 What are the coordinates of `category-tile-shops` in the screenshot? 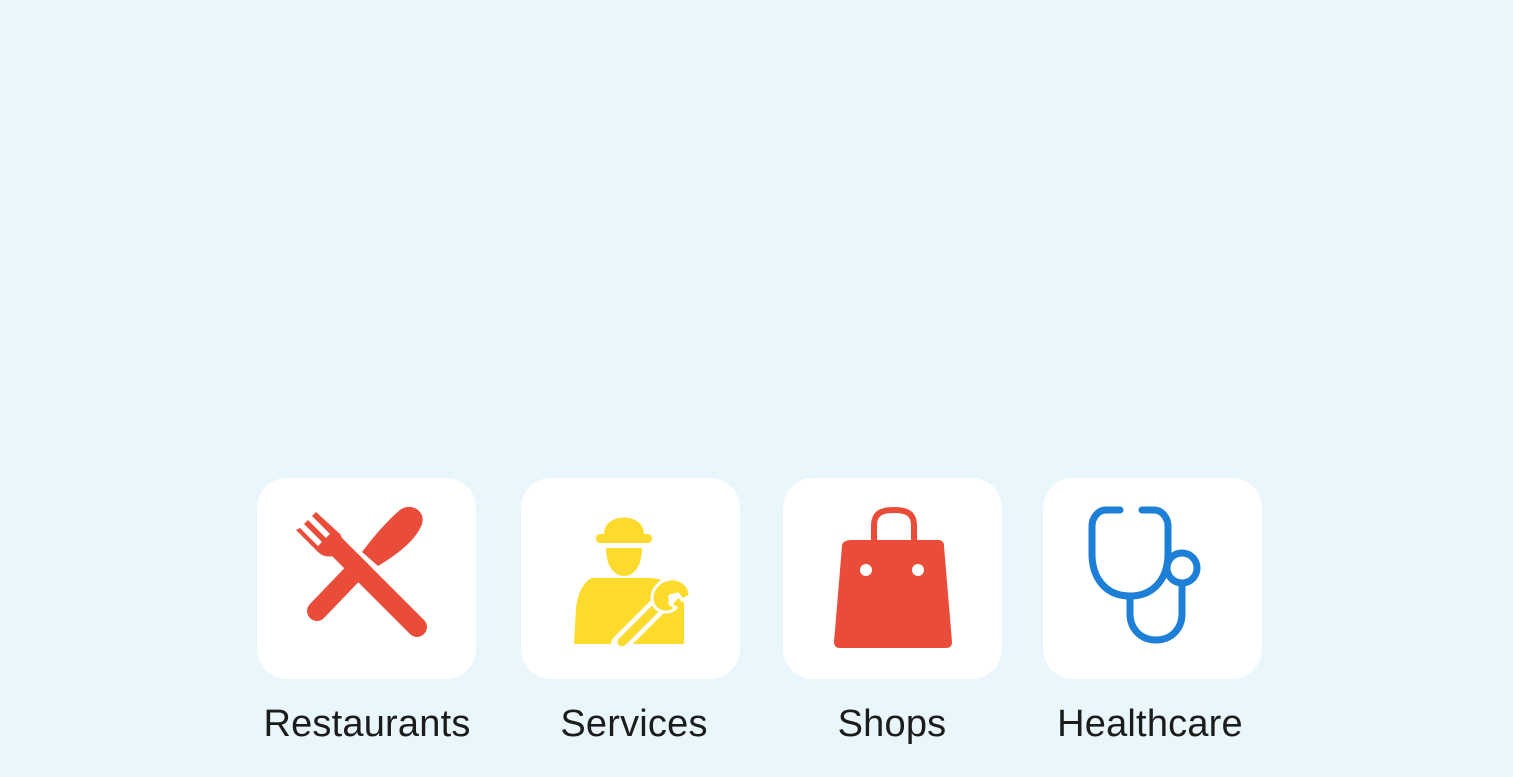 It's located at (892, 578).